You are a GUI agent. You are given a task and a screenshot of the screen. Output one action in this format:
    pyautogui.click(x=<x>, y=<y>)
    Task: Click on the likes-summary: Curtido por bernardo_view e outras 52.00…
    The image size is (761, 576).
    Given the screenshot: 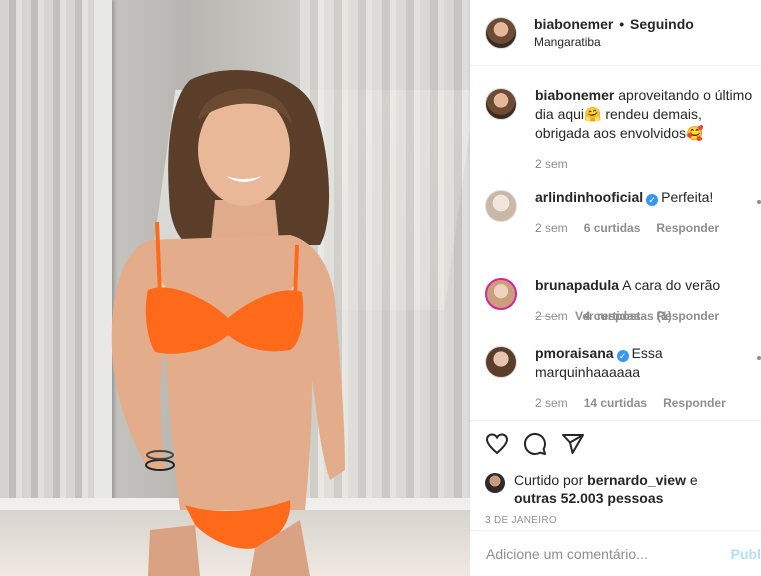 What is the action you would take?
    pyautogui.click(x=615, y=489)
    